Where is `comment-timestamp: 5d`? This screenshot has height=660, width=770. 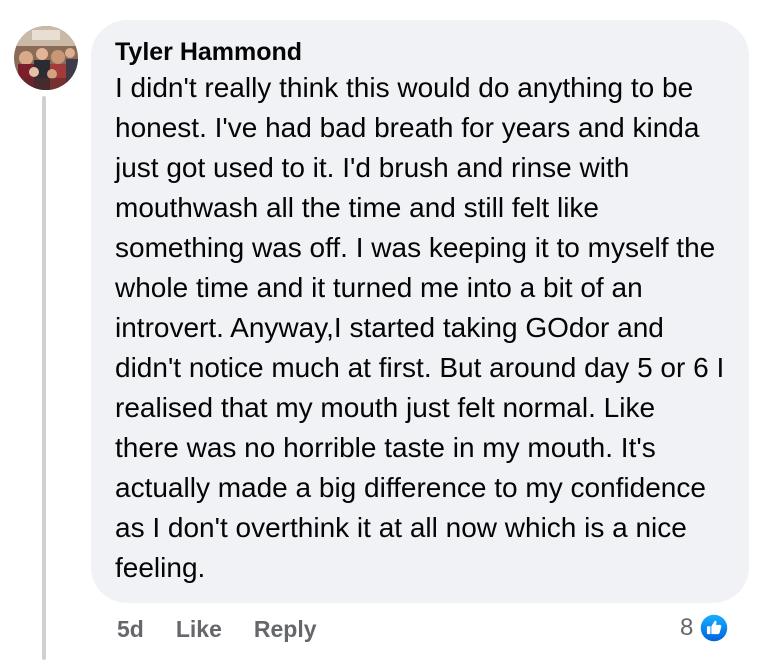 comment-timestamp: 5d is located at coordinates (130, 629).